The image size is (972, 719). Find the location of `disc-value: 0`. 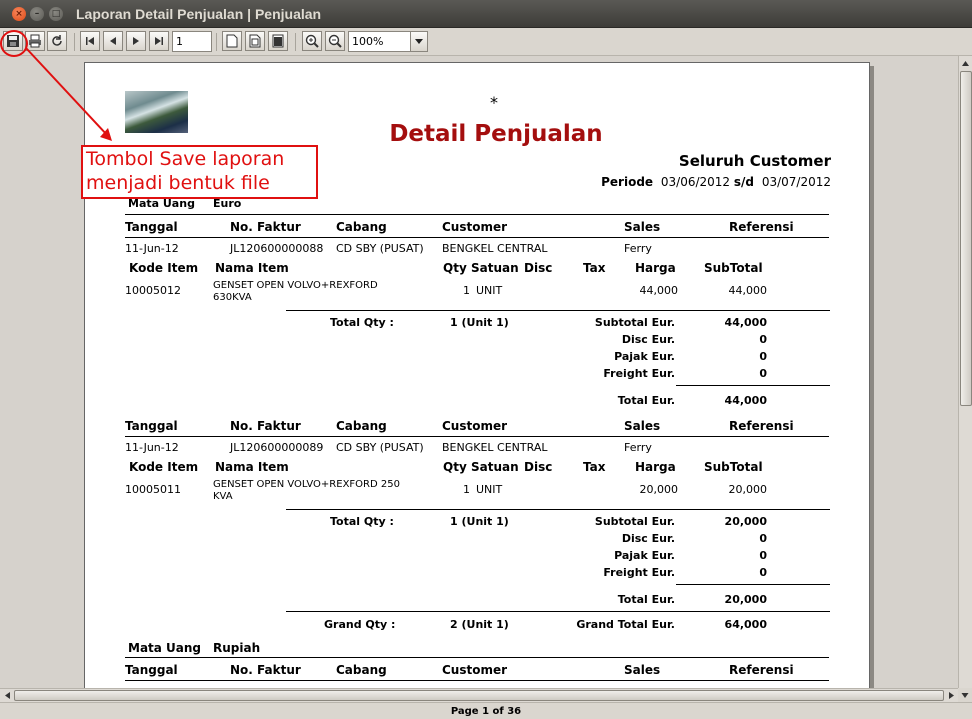

disc-value: 0 is located at coordinates (763, 538).